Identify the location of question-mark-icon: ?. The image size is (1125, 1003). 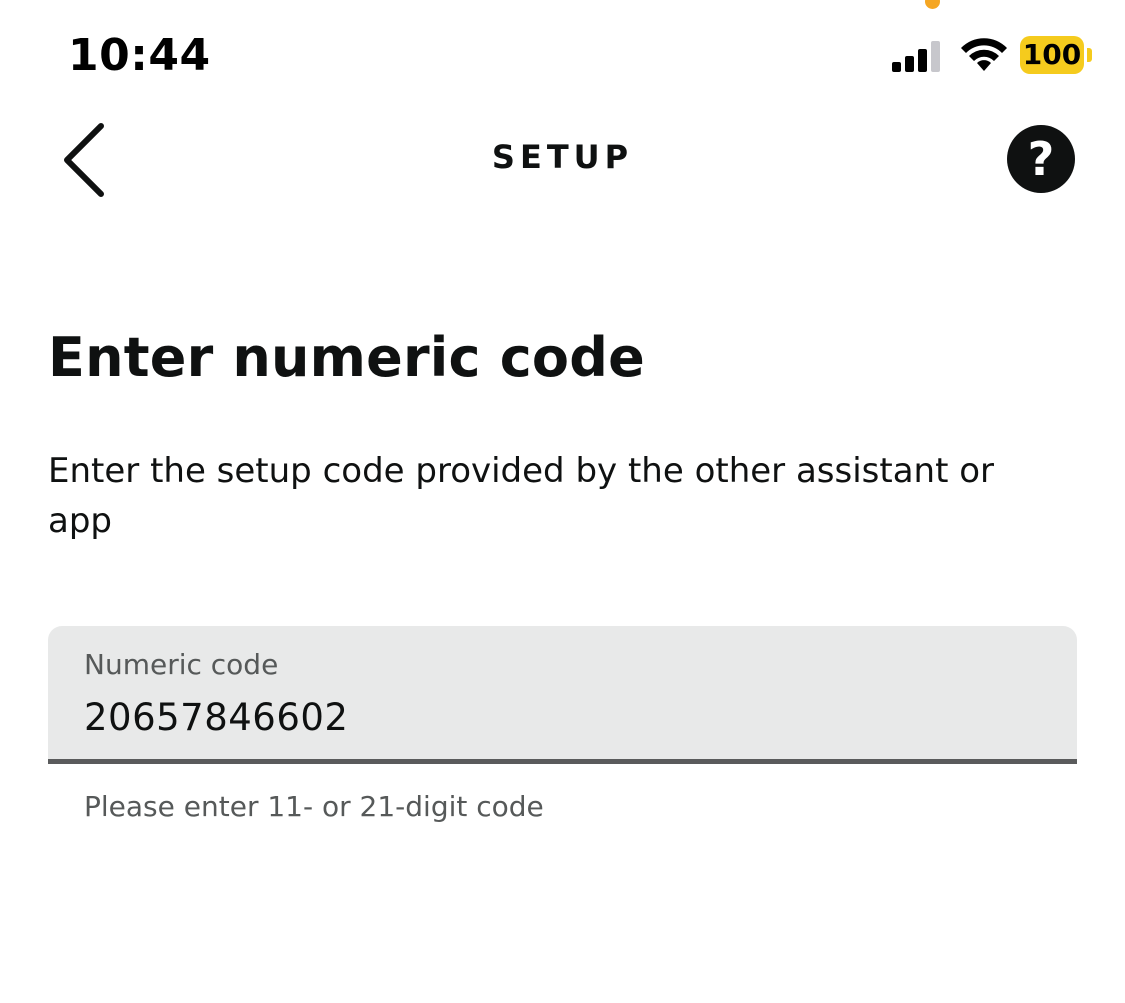
(1041, 159).